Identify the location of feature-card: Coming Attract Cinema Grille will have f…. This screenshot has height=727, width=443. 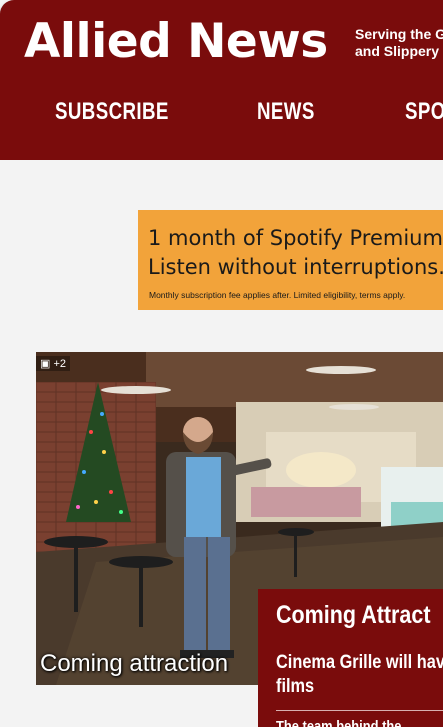
(350, 658).